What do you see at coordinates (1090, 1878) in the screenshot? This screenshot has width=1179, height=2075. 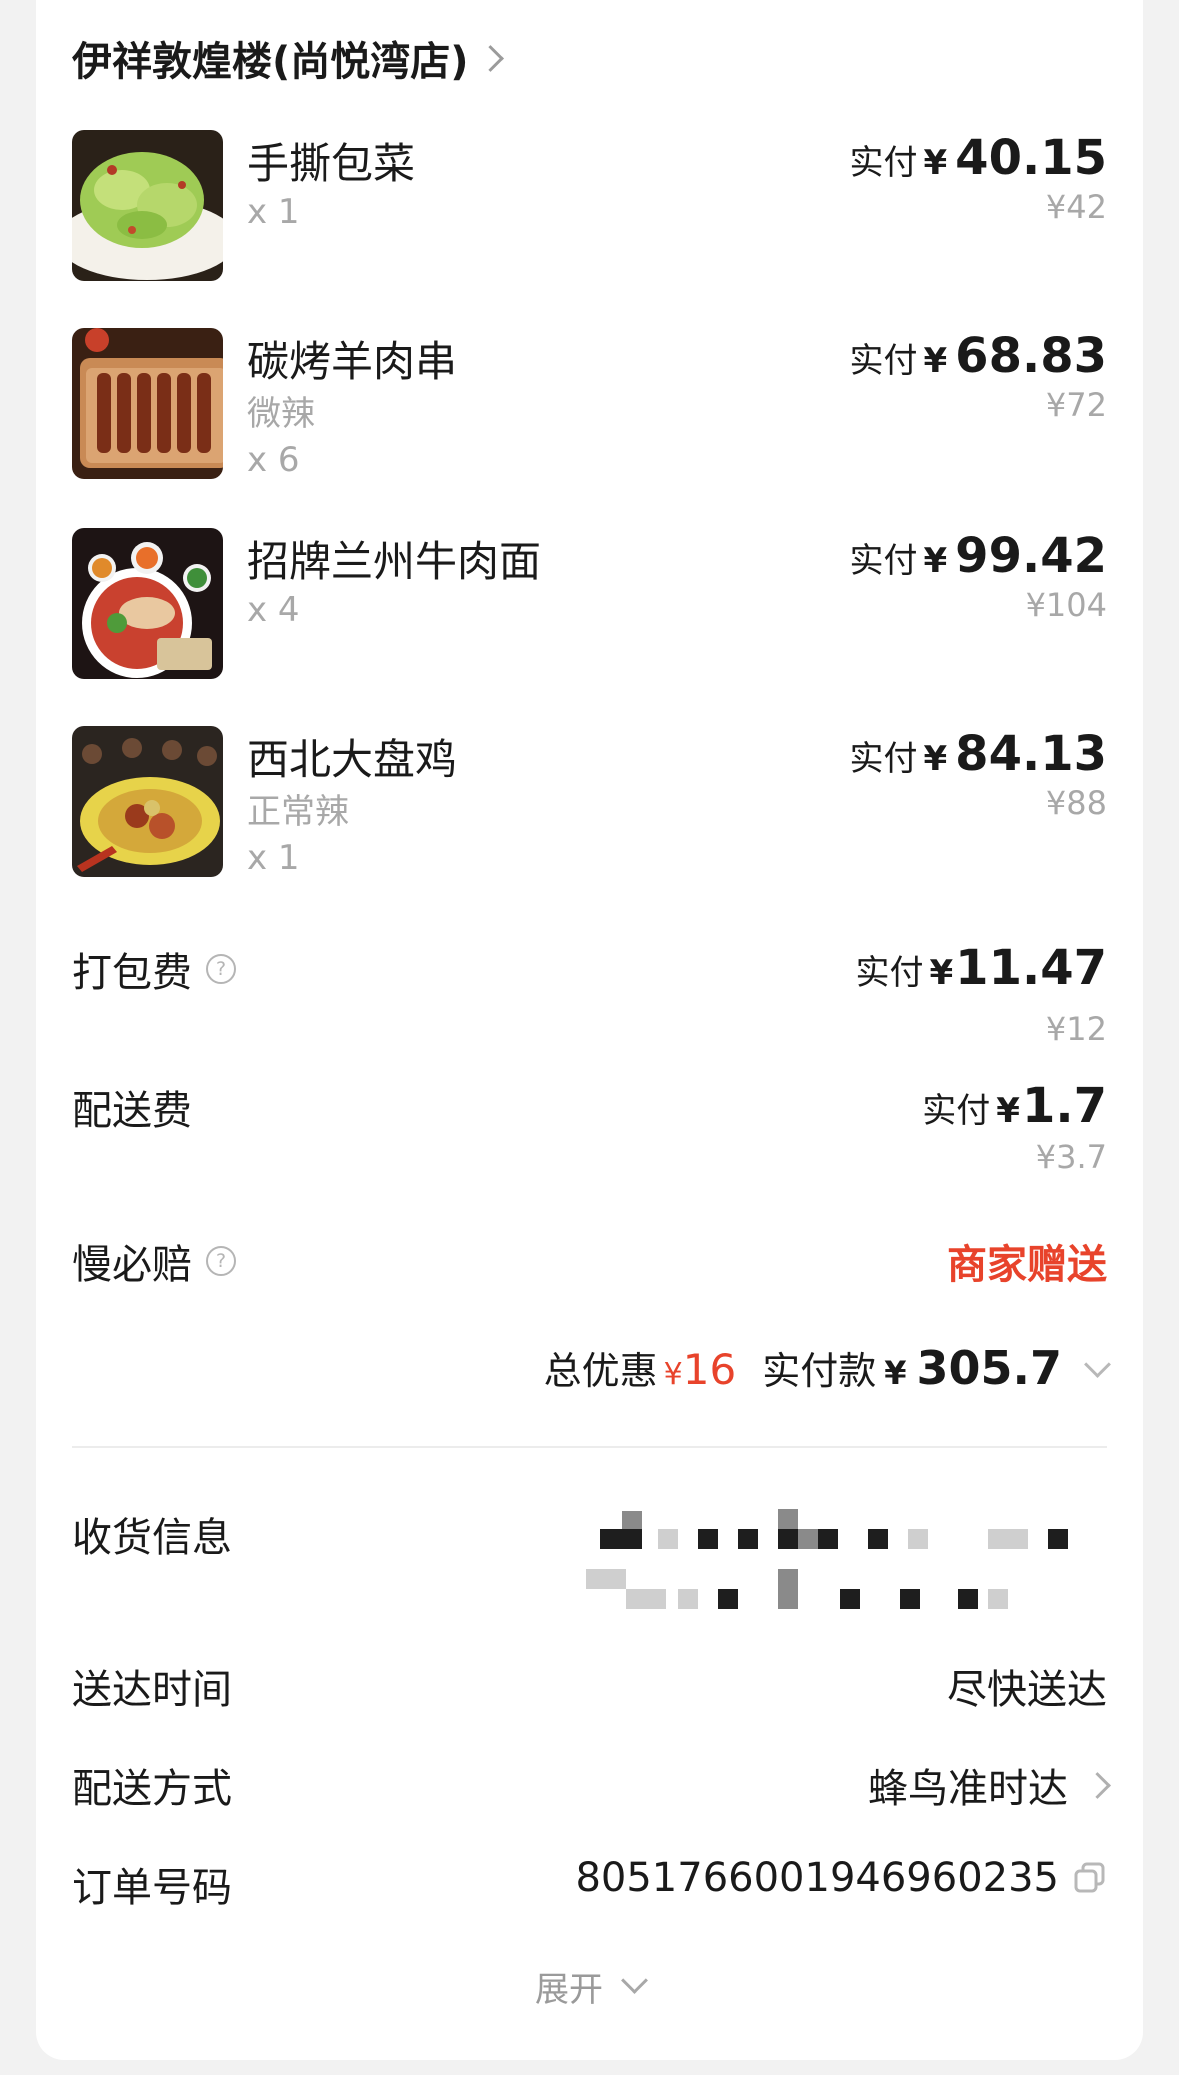 I see `copy-icon` at bounding box center [1090, 1878].